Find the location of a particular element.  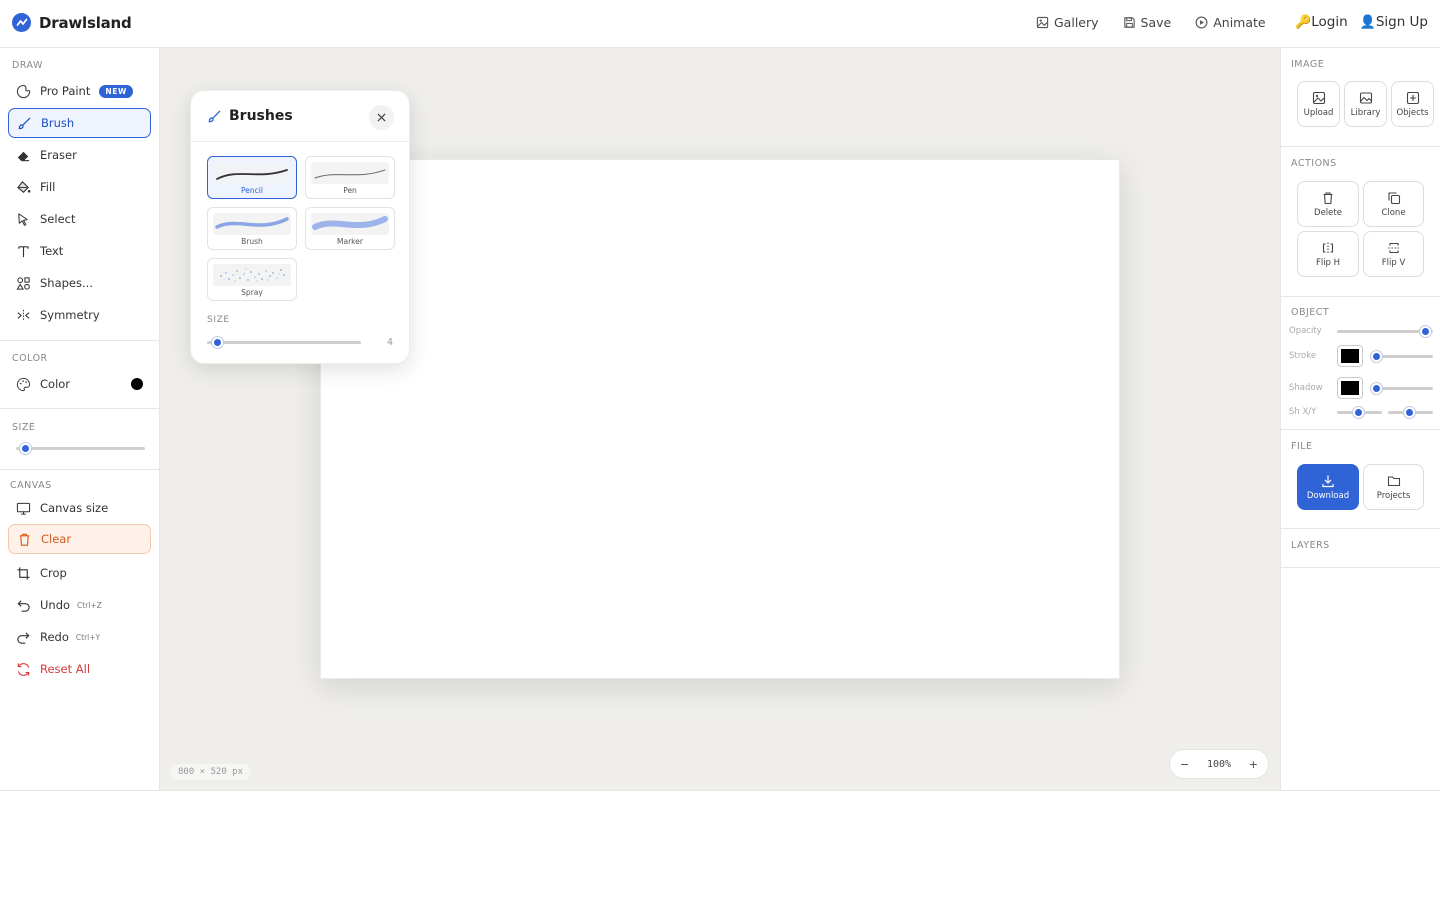

color-label: Color is located at coordinates (55, 384).